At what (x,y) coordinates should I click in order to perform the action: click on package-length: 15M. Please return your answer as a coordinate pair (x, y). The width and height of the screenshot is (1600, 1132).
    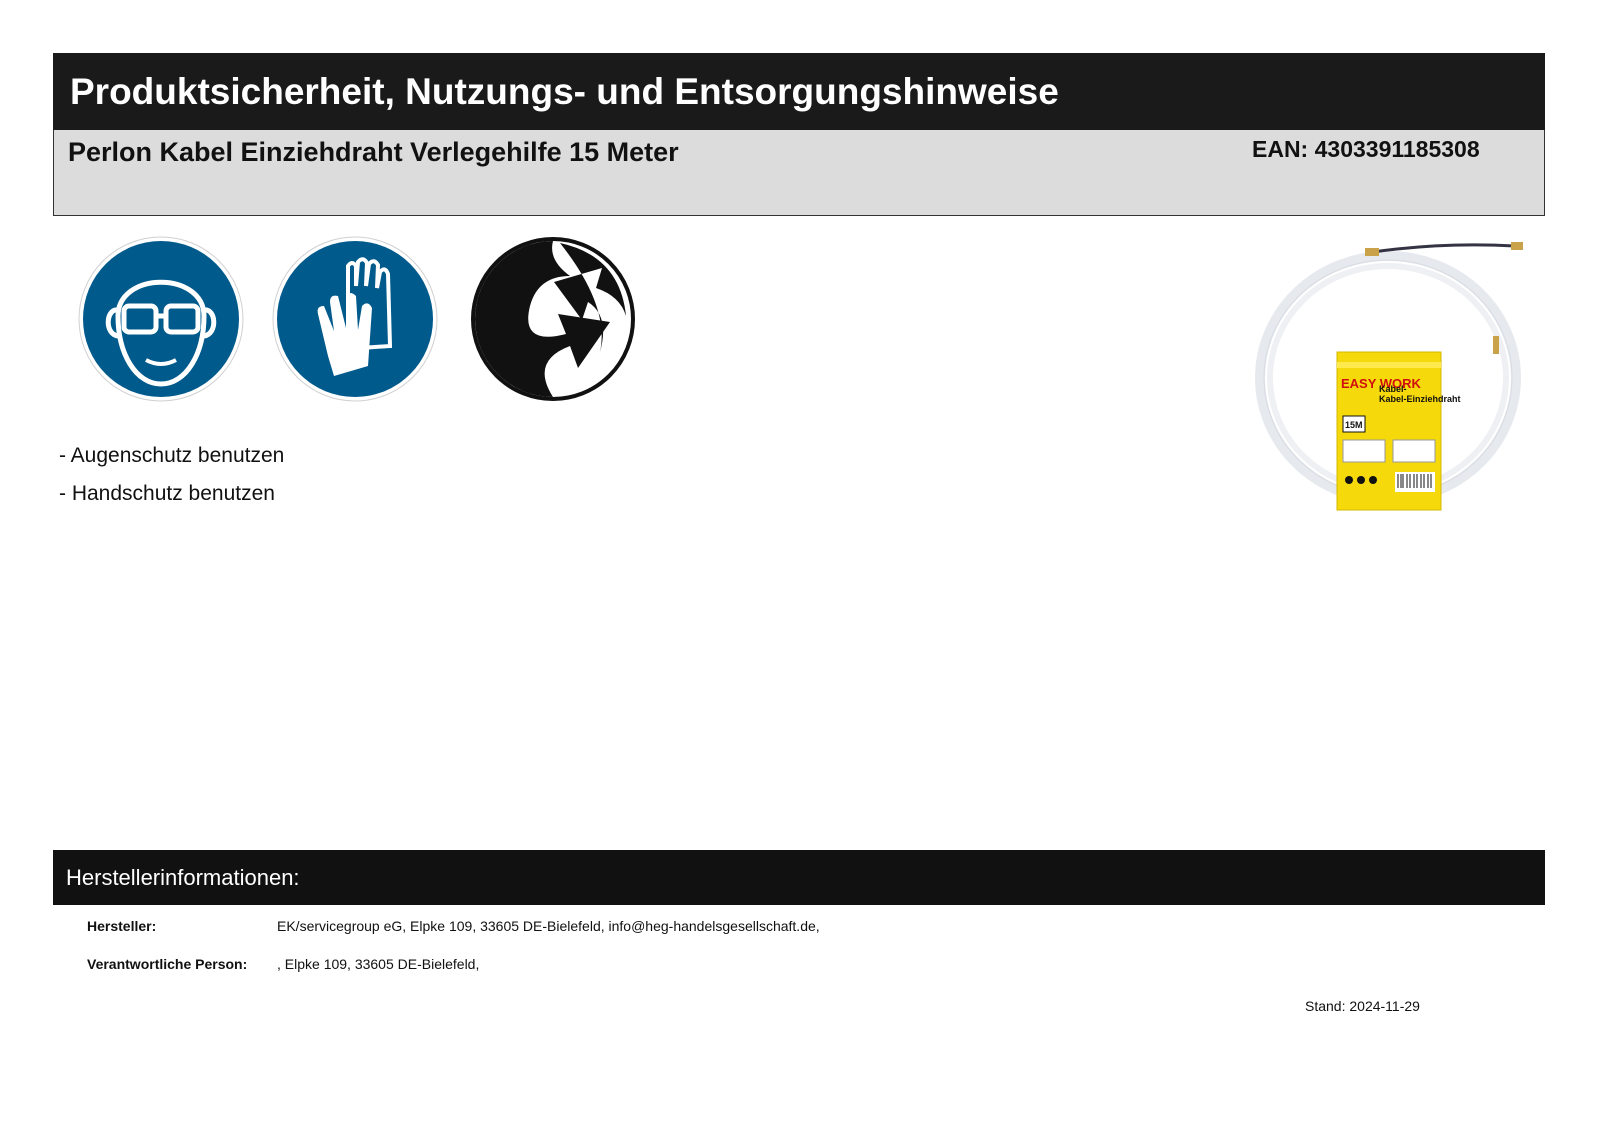
    Looking at the image, I should click on (1354, 425).